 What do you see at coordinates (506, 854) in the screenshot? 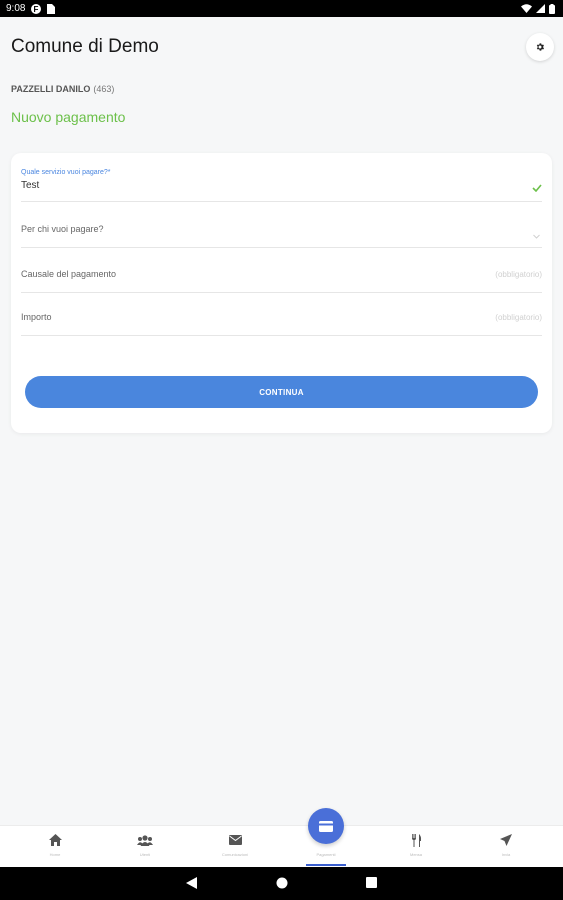
I see `nav-label-send: Invia` at bounding box center [506, 854].